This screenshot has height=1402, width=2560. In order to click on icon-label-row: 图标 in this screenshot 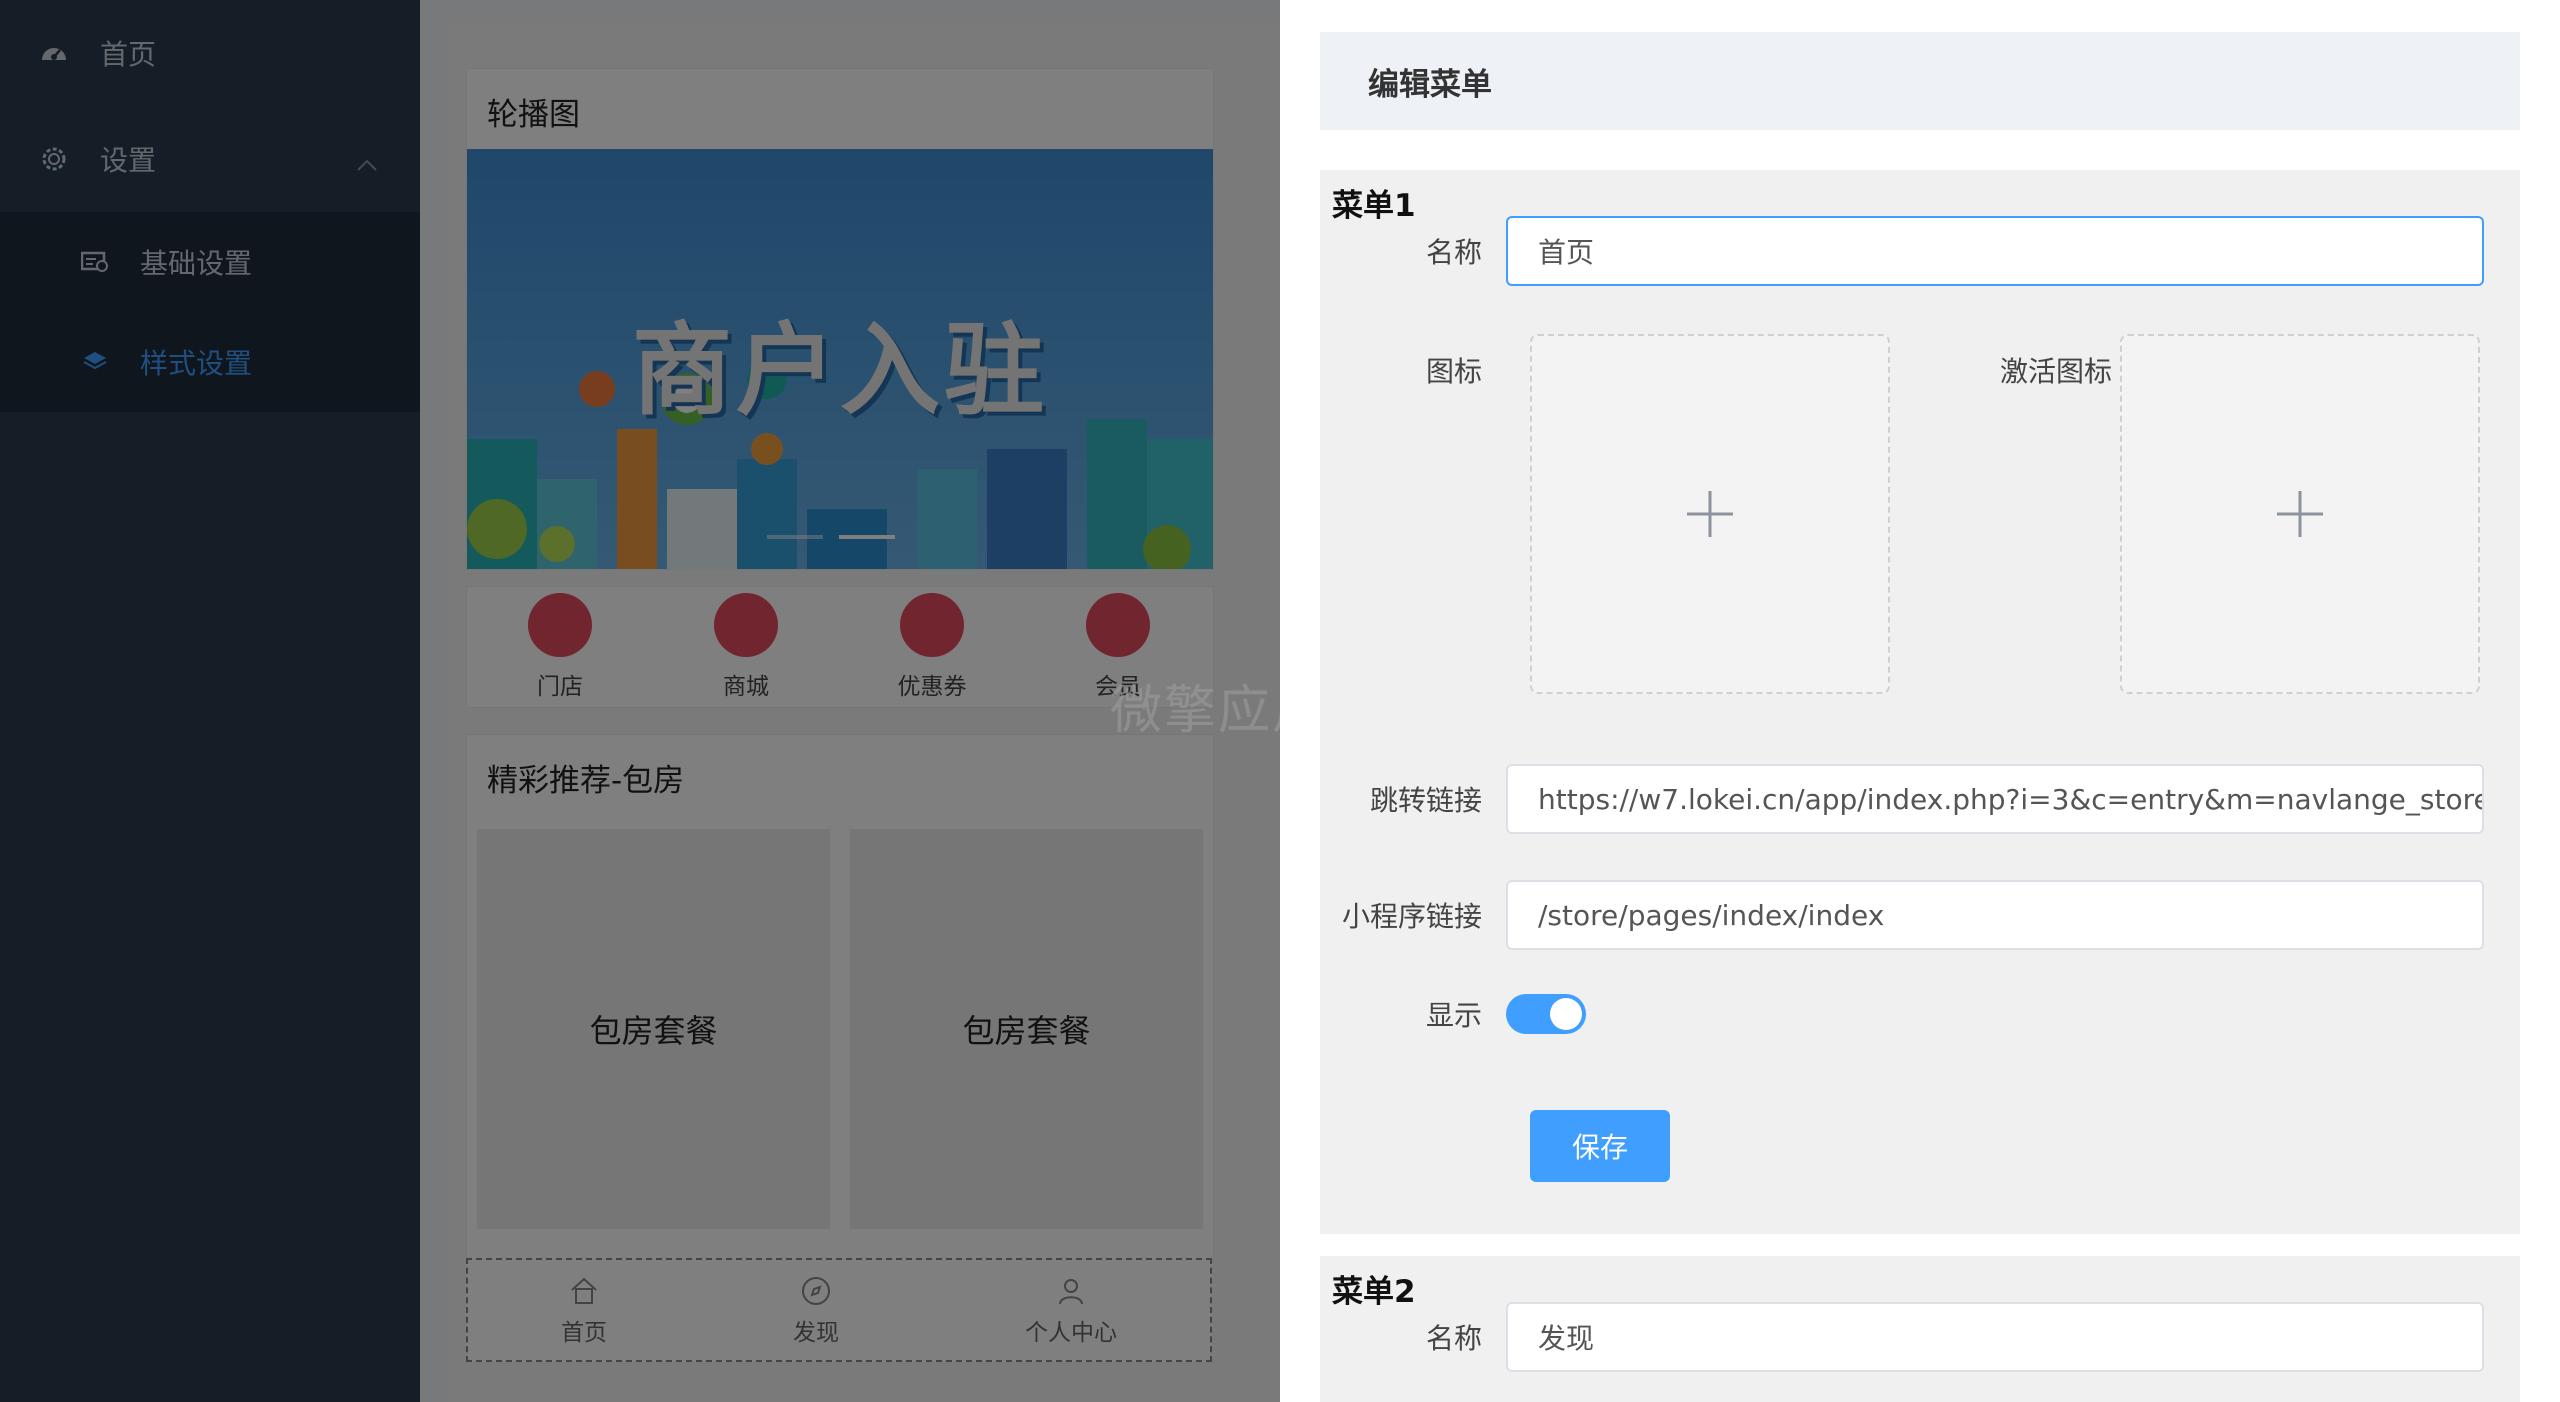, I will do `click(1413, 370)`.